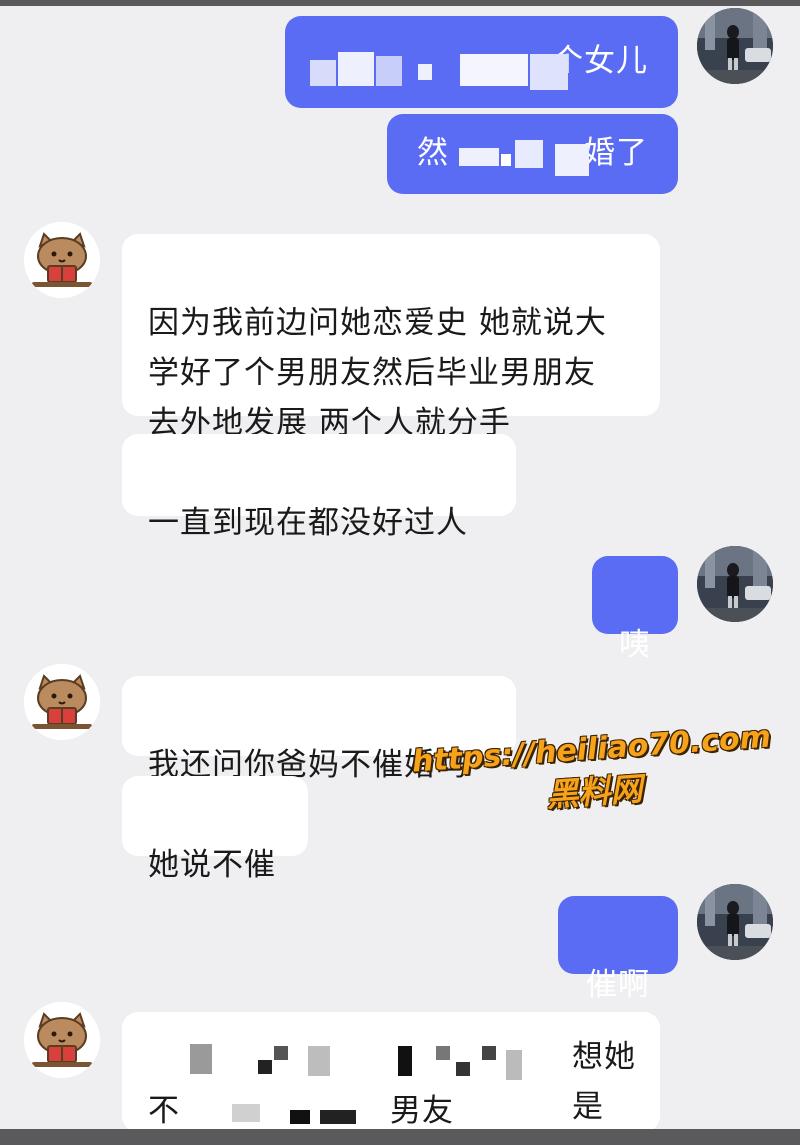  Describe the element at coordinates (212, 865) in the screenshot. I see `message-text: 她说不催` at that location.